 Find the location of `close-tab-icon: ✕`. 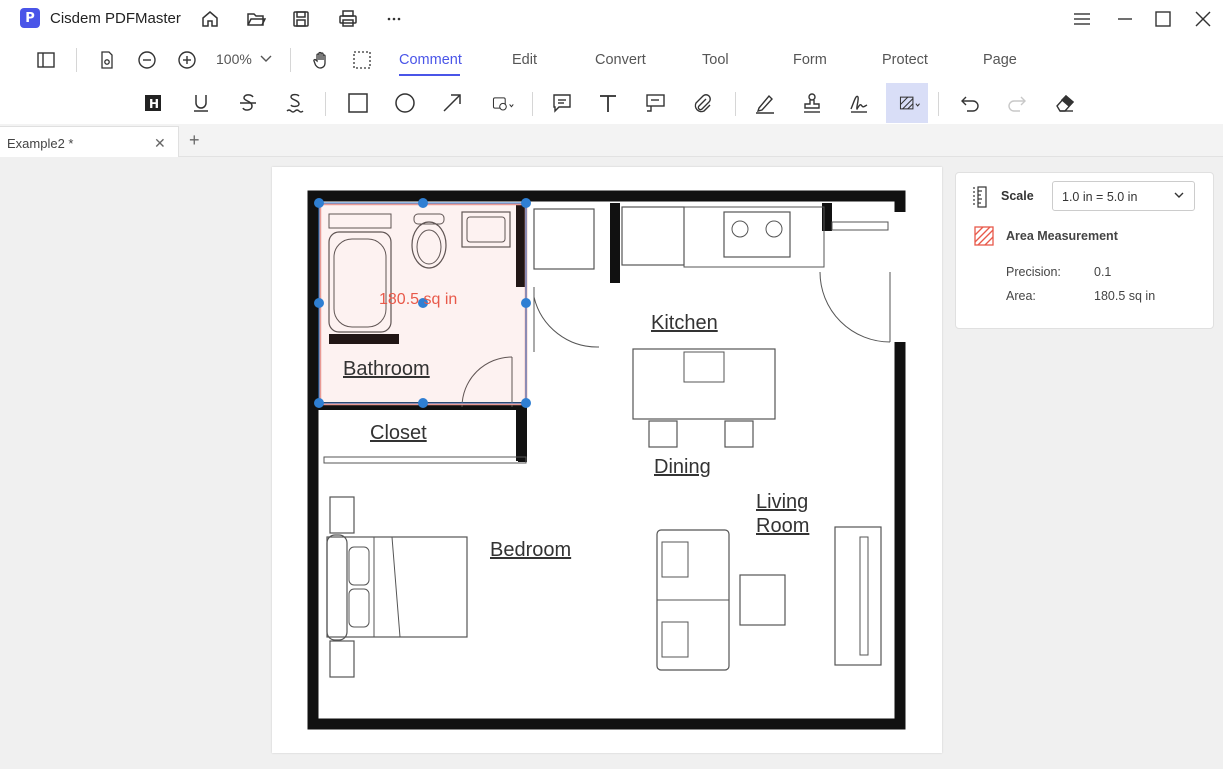

close-tab-icon: ✕ is located at coordinates (160, 143).